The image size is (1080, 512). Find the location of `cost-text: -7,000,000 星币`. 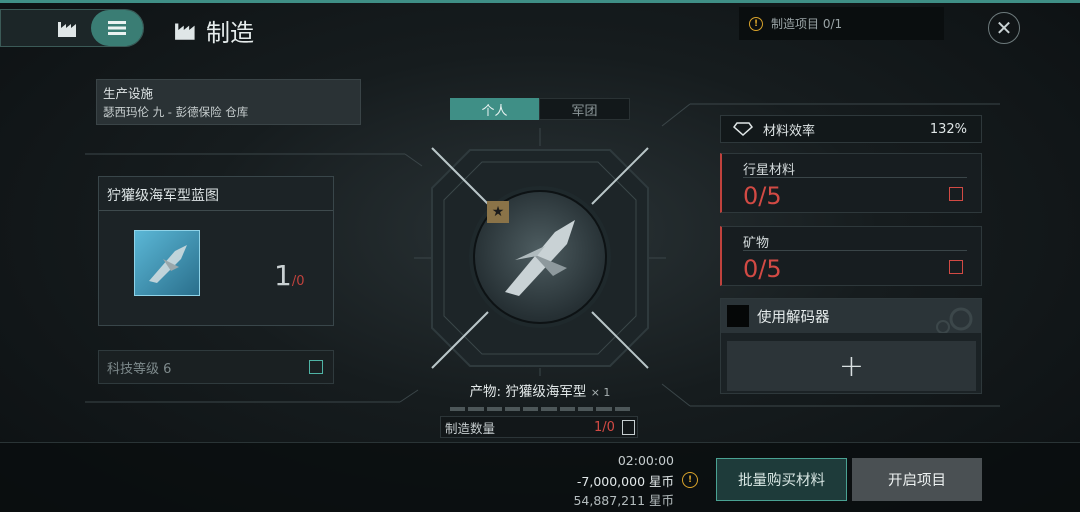

cost-text: -7,000,000 星币 is located at coordinates (625, 481).